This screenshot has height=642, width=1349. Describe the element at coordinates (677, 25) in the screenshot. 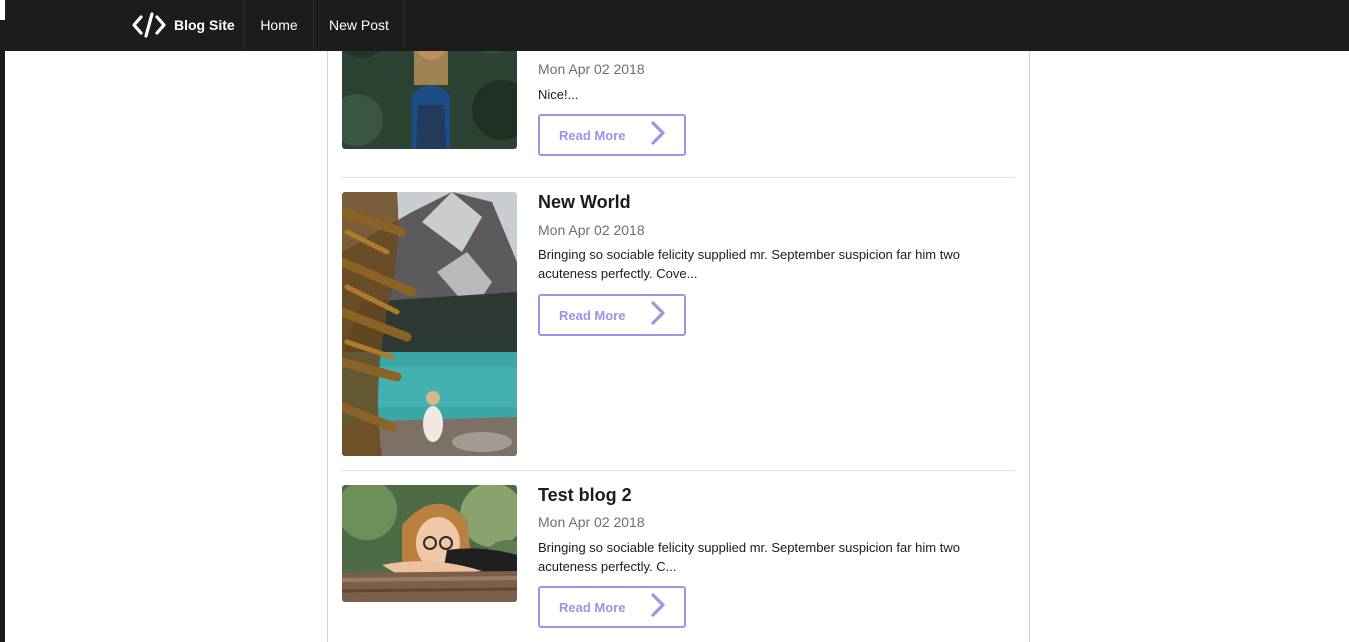

I see `top-navbar: Blog Site Home New Post` at that location.